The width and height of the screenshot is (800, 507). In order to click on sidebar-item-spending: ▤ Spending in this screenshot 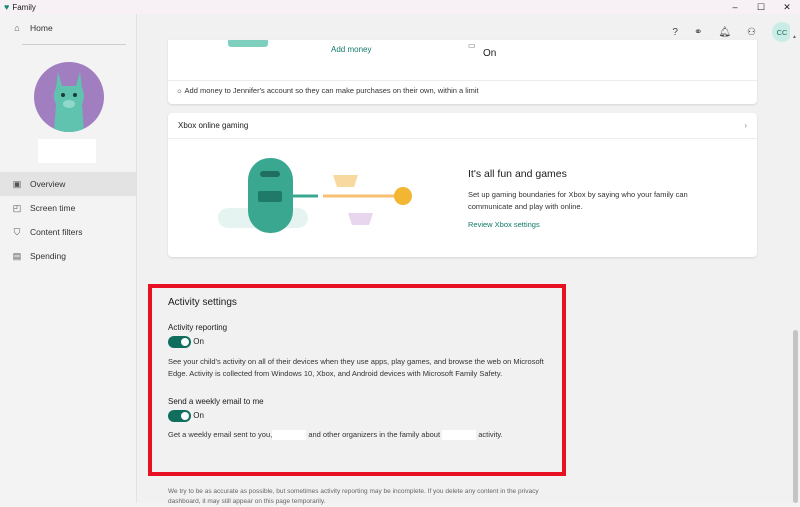, I will do `click(68, 256)`.